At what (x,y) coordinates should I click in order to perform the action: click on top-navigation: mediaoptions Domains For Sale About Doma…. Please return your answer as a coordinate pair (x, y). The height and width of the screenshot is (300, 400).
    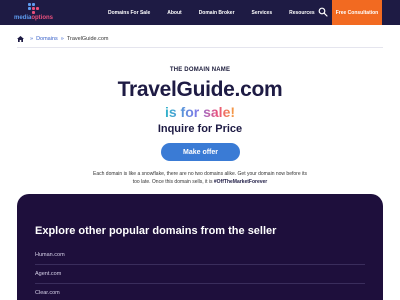
    Looking at the image, I should click on (200, 12).